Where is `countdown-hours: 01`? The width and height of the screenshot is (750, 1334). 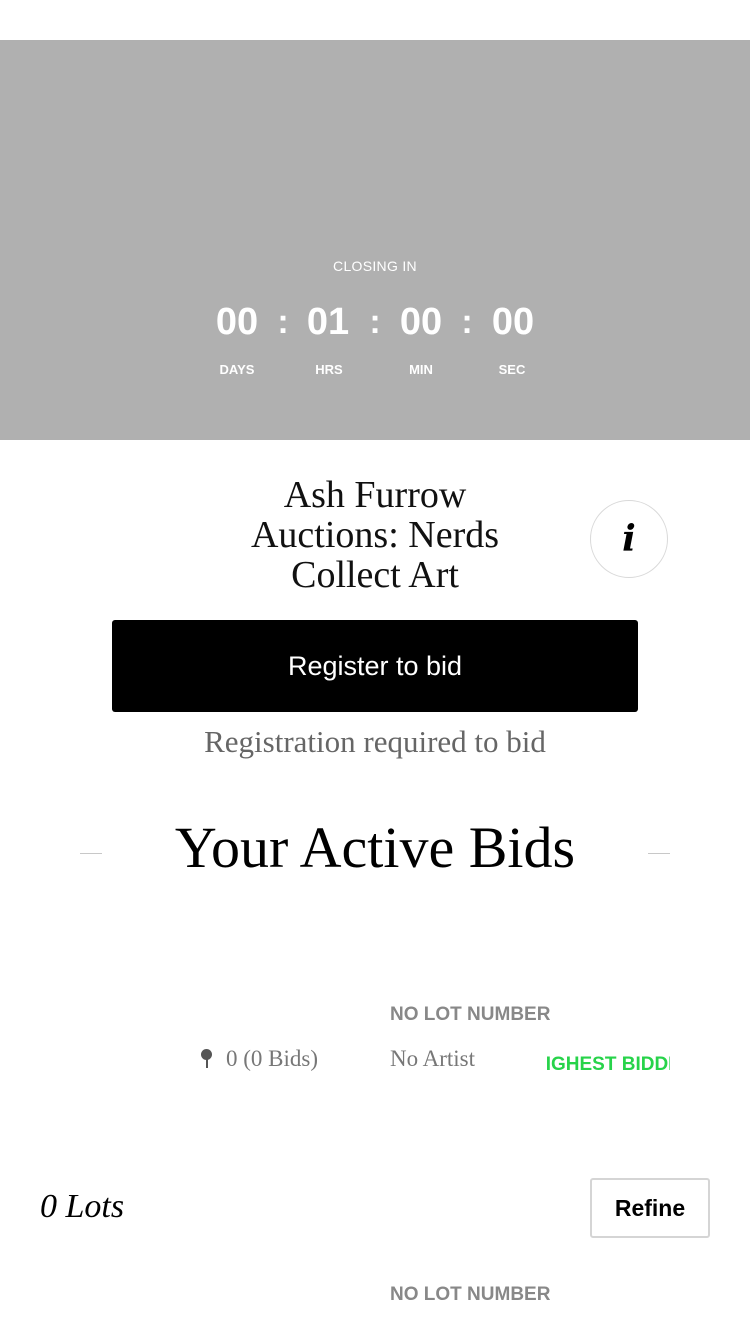 countdown-hours: 01 is located at coordinates (328, 322).